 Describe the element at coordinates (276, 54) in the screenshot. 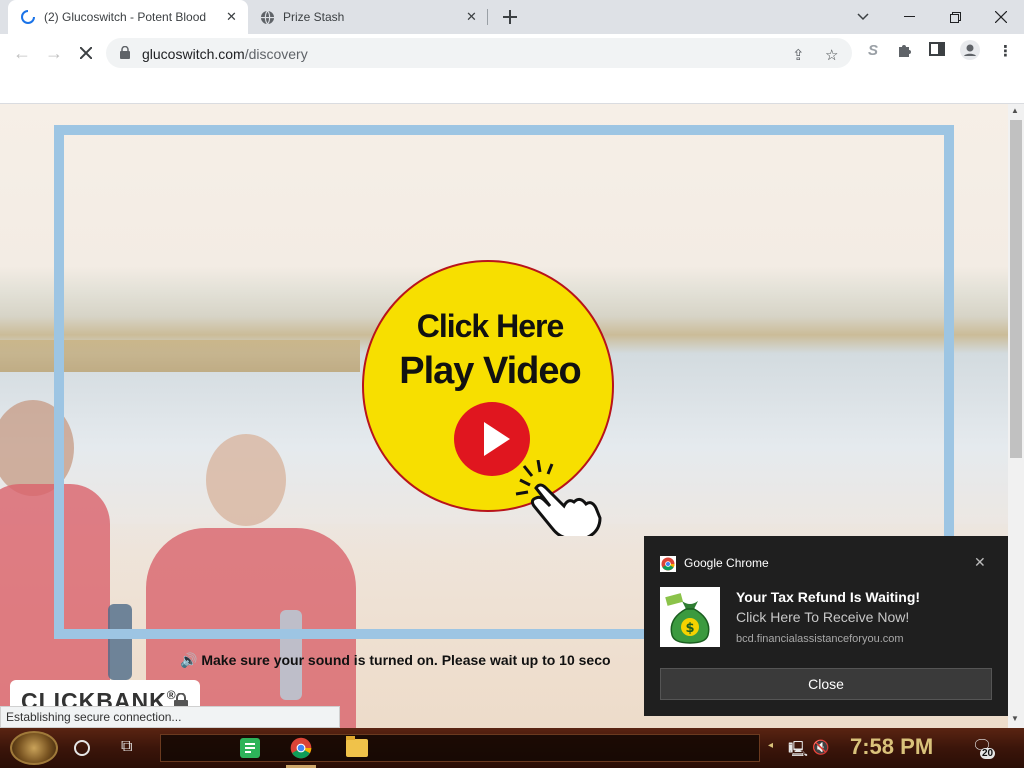

I see `url-path: /discovery` at that location.